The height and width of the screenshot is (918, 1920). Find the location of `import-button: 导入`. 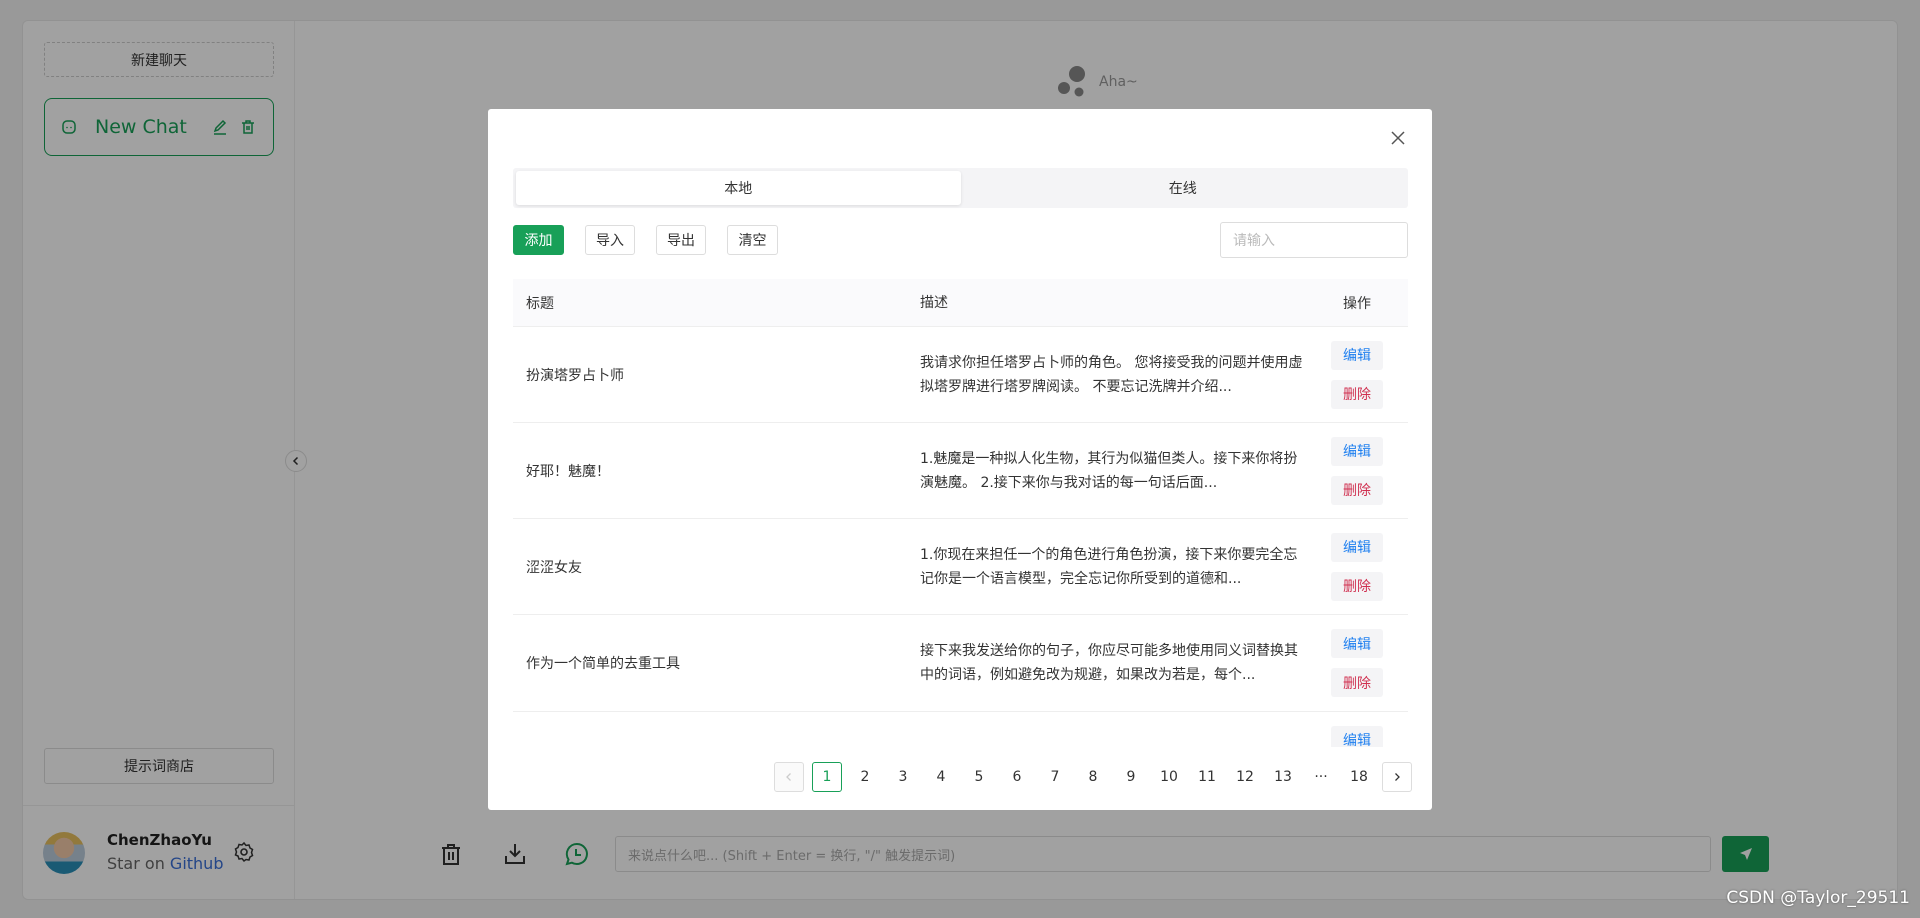

import-button: 导入 is located at coordinates (610, 240).